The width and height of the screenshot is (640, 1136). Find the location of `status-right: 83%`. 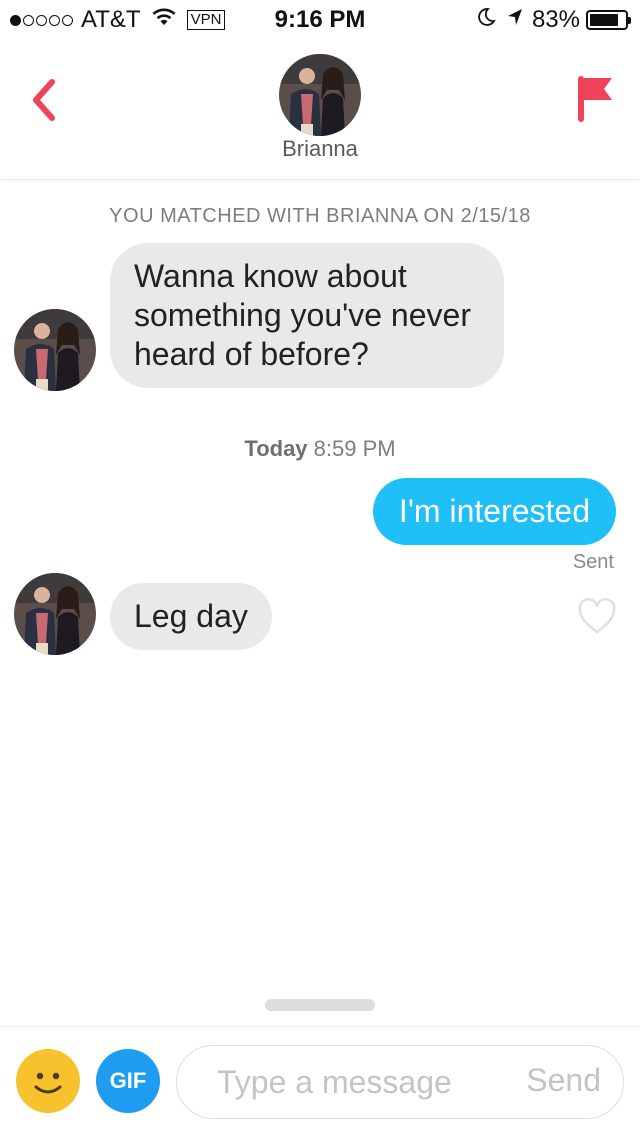

status-right: 83% is located at coordinates (553, 20).